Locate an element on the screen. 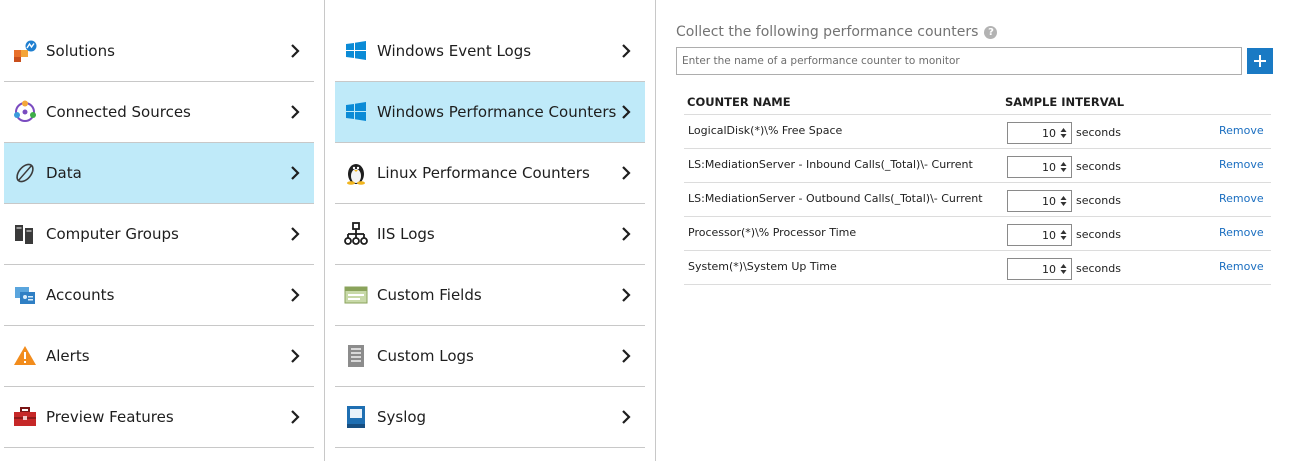 The image size is (1292, 461). menu-item-windows-performance-counters: Windows Performance Counters is located at coordinates (490, 112).